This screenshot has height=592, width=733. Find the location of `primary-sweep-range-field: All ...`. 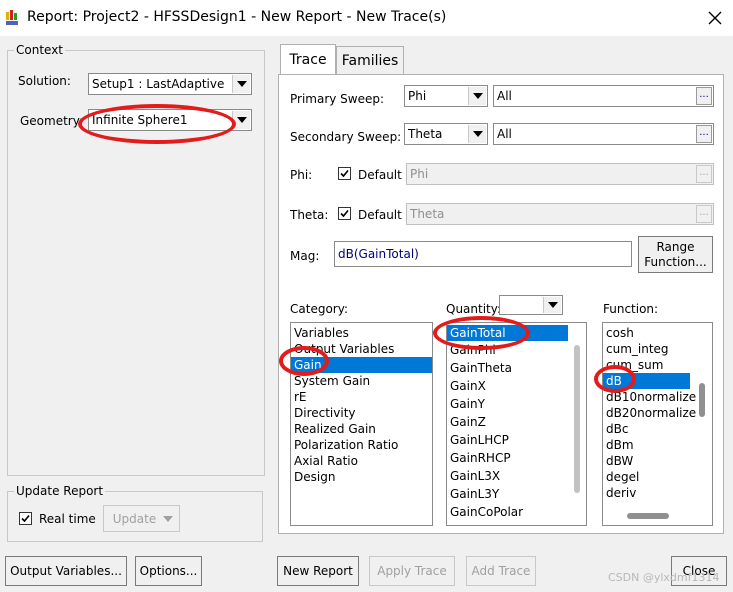

primary-sweep-range-field: All ... is located at coordinates (603, 96).